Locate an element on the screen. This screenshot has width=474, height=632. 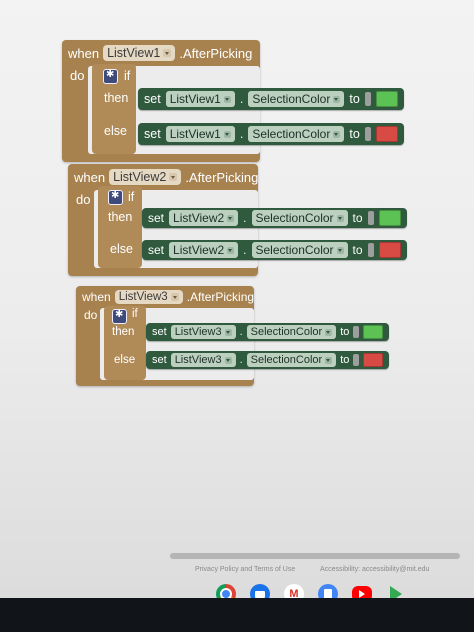
event-header: when ListView2 .AfterPicking is located at coordinates (163, 177).